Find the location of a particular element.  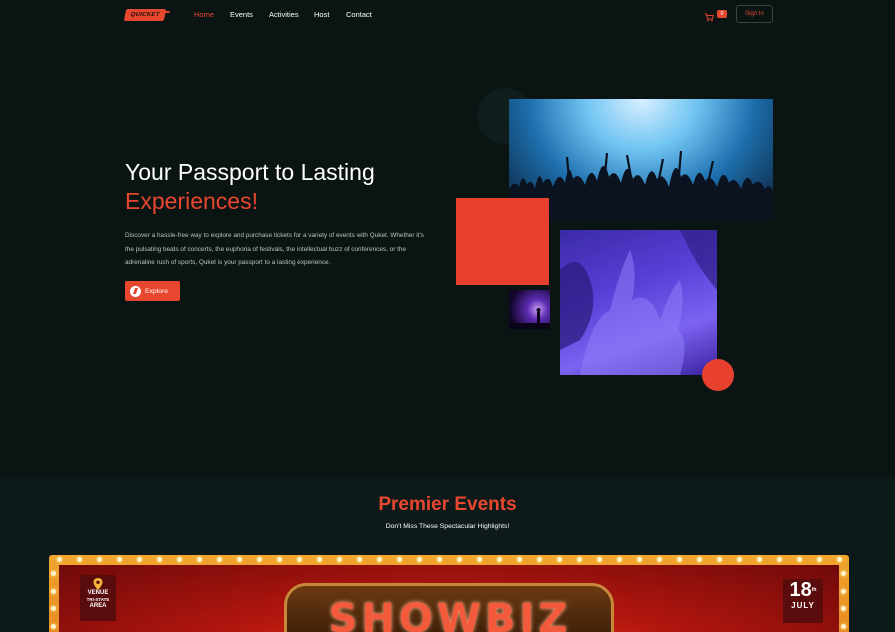

hands-silhouette is located at coordinates (638, 302).